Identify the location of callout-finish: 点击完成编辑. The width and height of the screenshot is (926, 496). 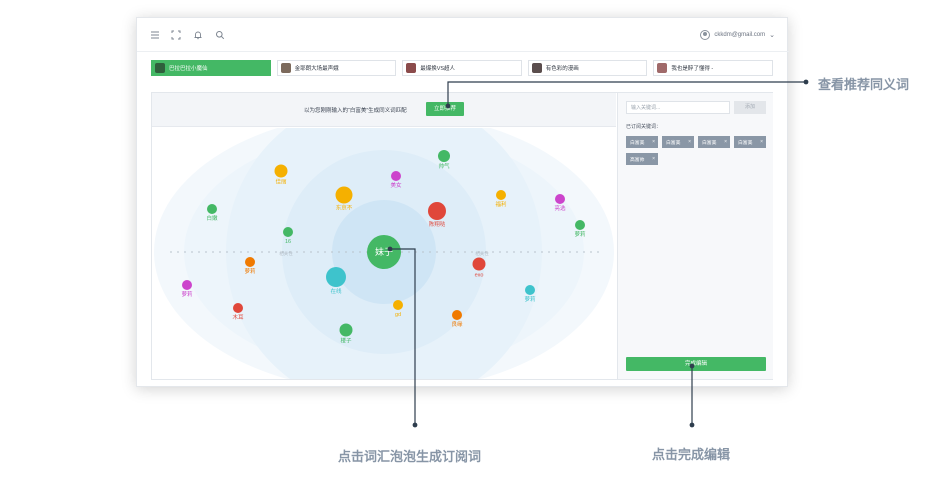
(691, 454).